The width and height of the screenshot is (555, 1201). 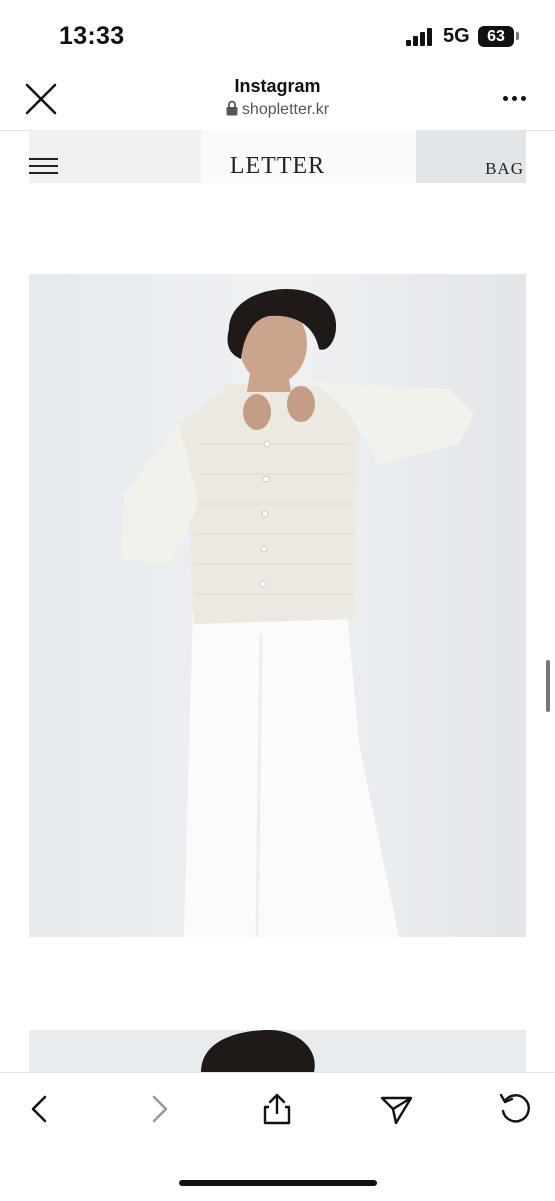 I want to click on browser-header: Instagram shopletter.kr, so click(x=277, y=101).